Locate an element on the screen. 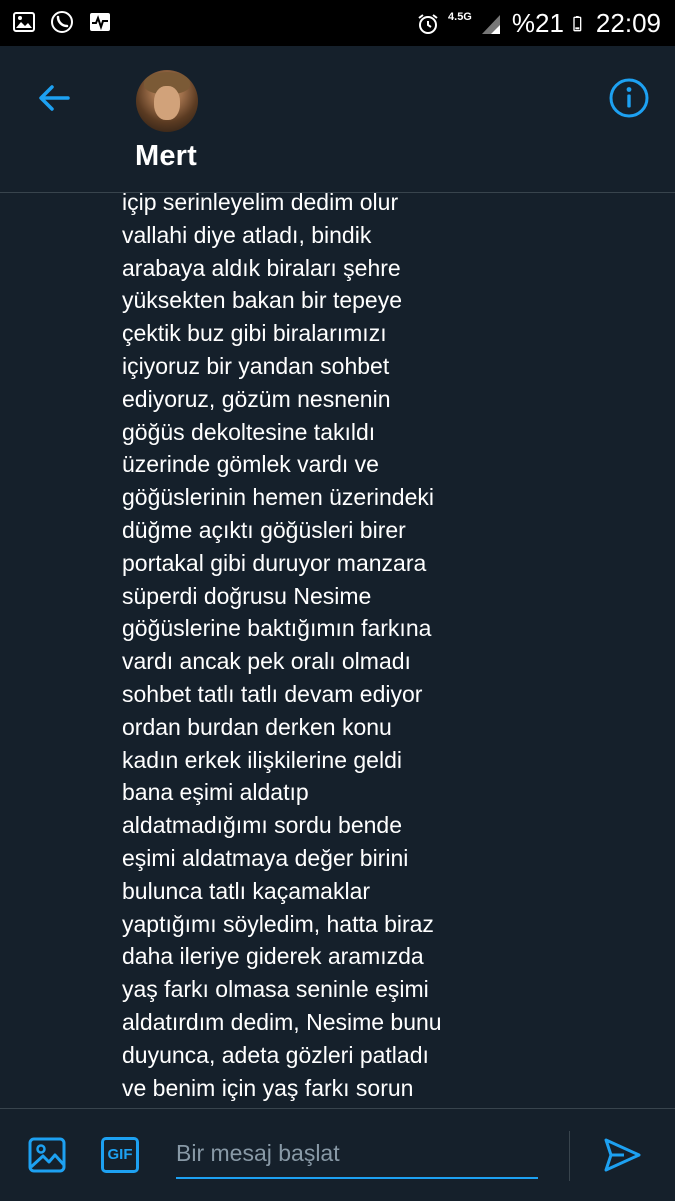  message-line: içiyoruz bir yandan sohbet is located at coordinates (256, 365).